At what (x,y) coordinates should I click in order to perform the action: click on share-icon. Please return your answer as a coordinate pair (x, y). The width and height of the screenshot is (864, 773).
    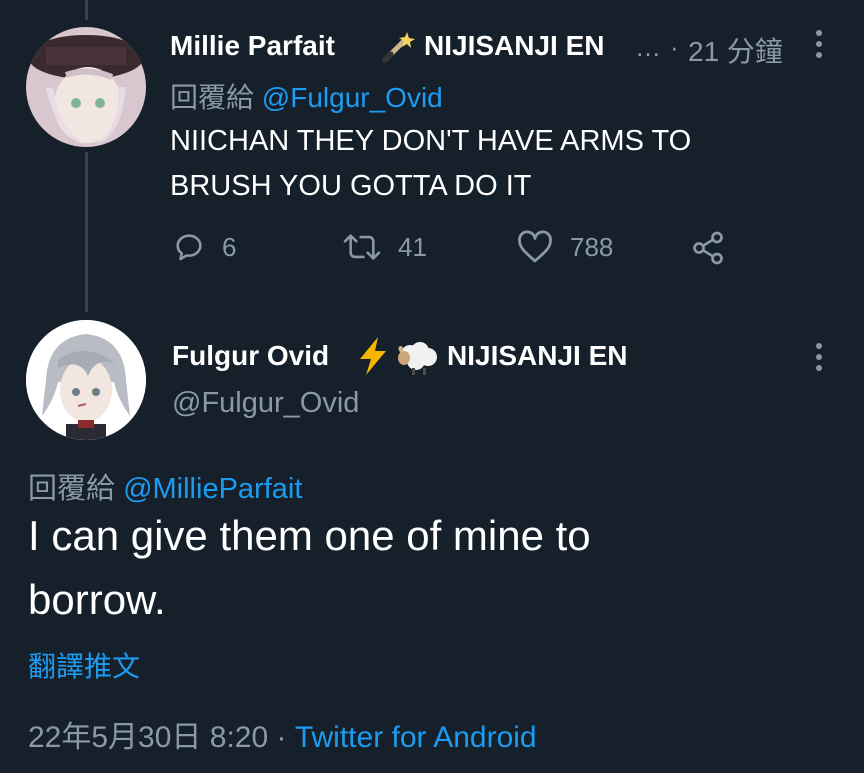
    Looking at the image, I should click on (708, 248).